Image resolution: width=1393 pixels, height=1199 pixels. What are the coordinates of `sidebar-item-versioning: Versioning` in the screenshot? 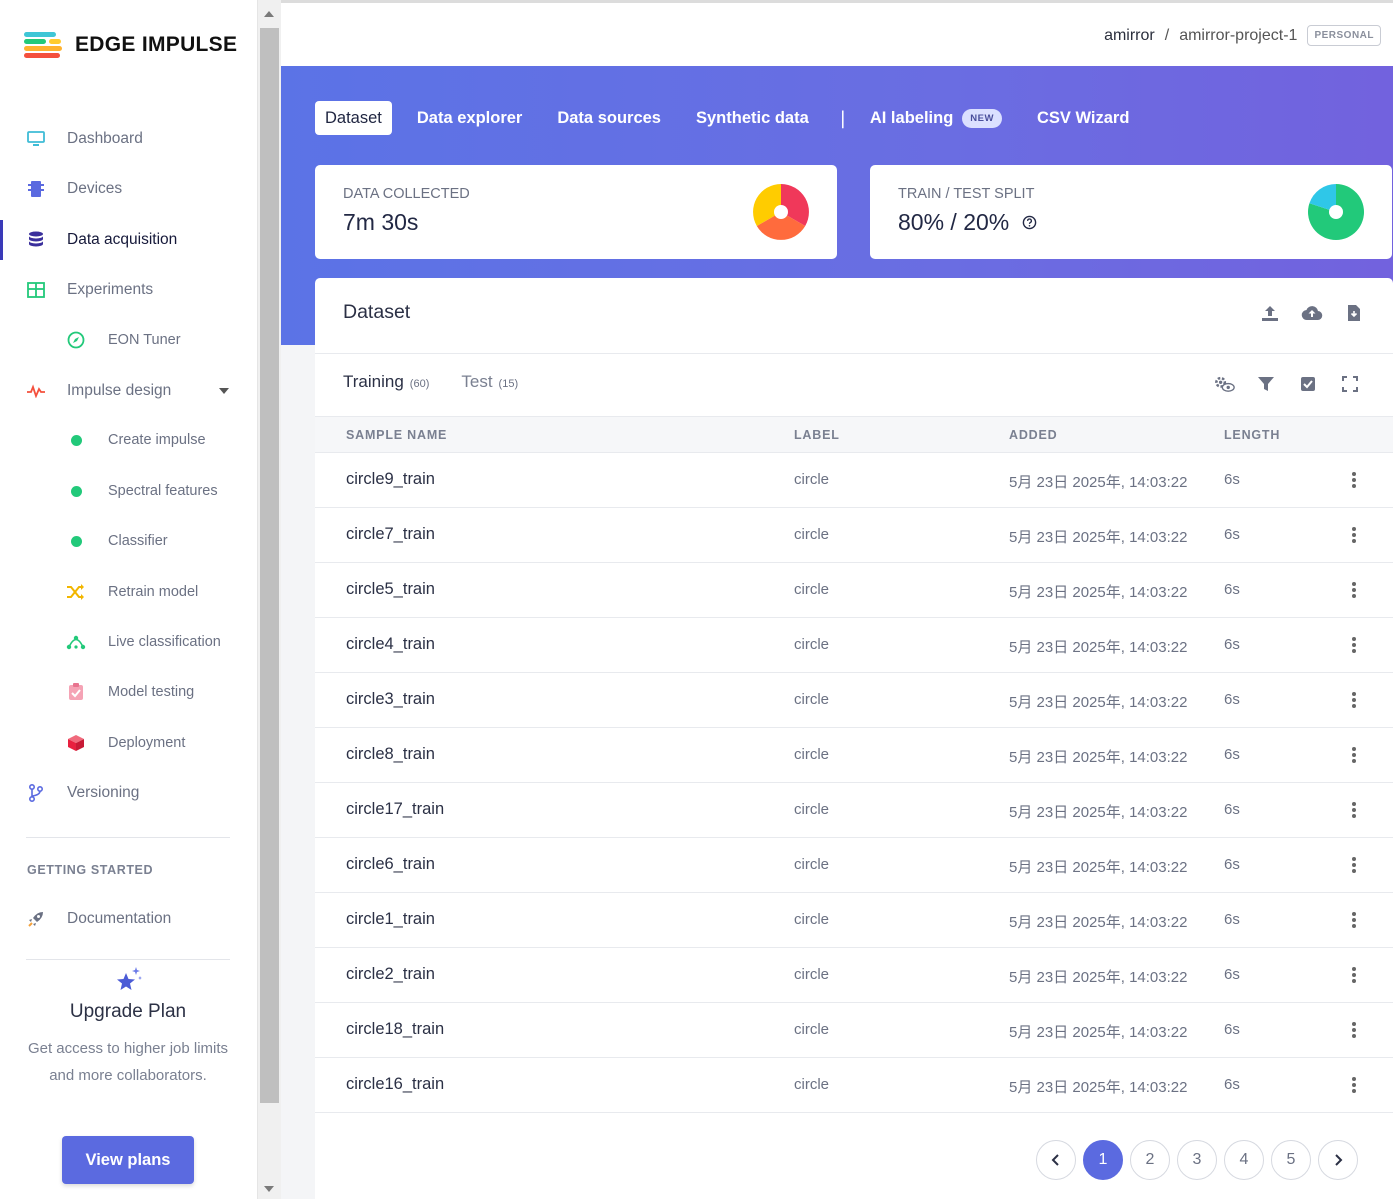 It's located at (128, 793).